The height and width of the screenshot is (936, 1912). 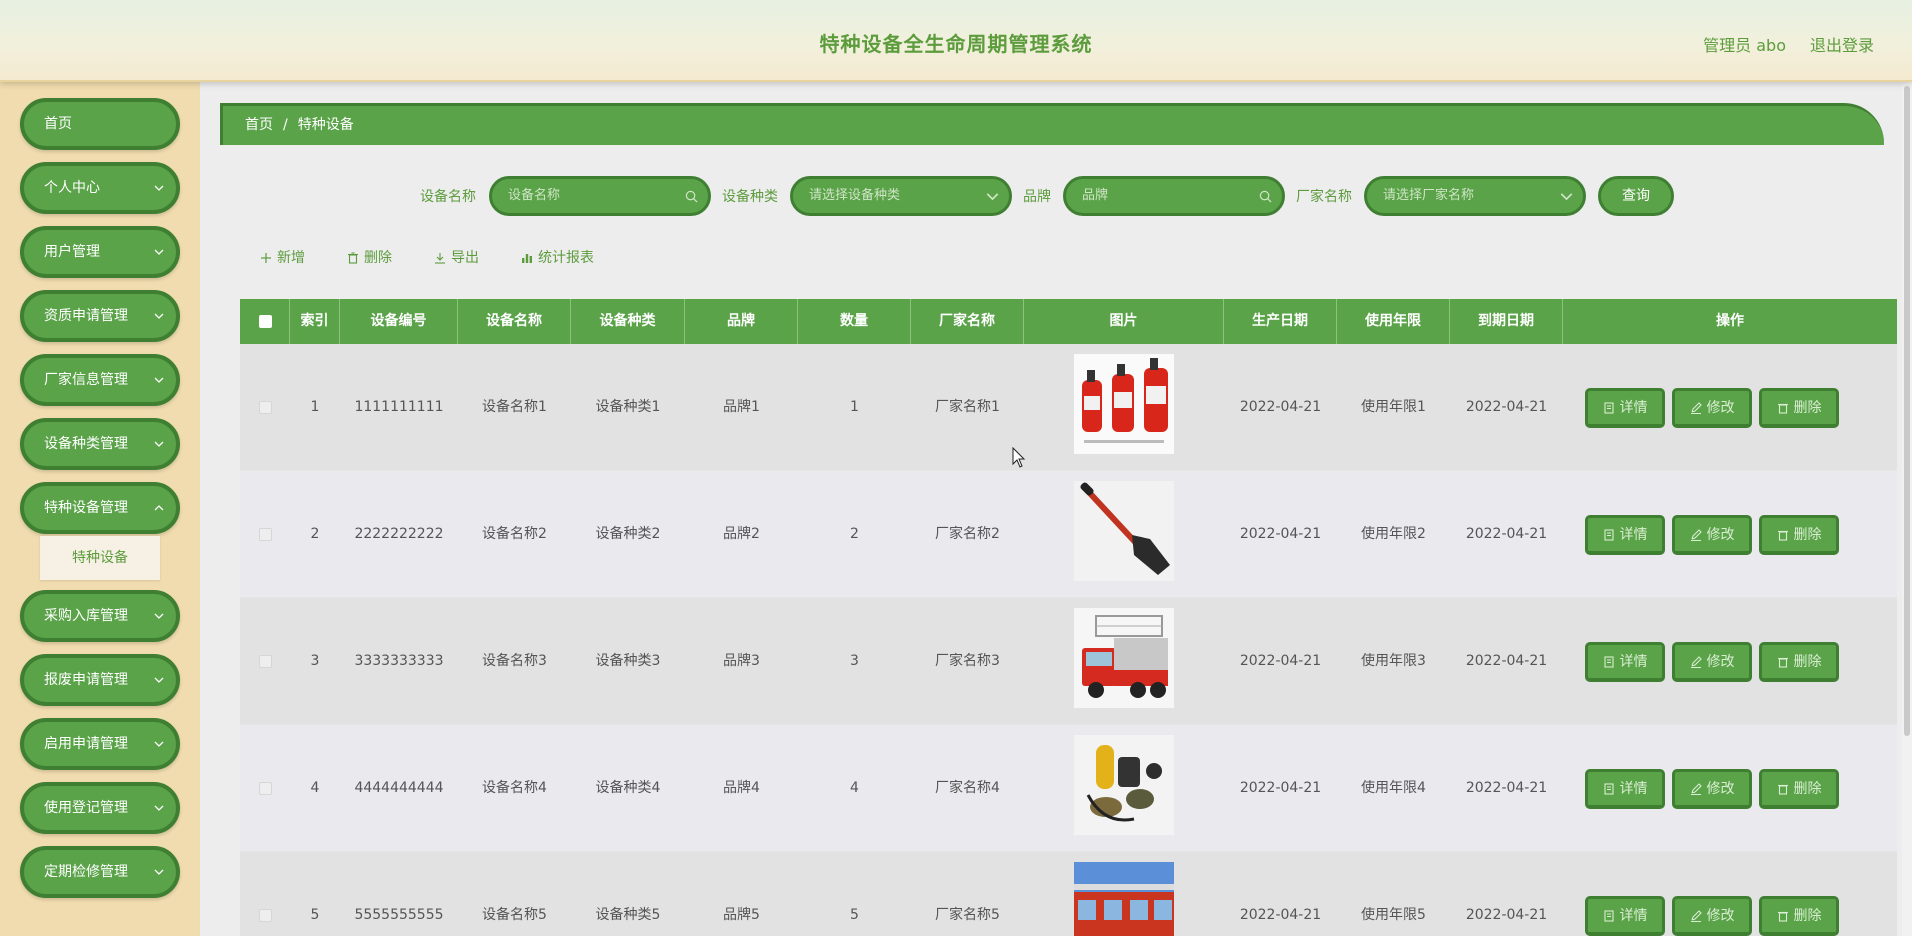 What do you see at coordinates (259, 125) in the screenshot?
I see `breadcrumb-home: 首页` at bounding box center [259, 125].